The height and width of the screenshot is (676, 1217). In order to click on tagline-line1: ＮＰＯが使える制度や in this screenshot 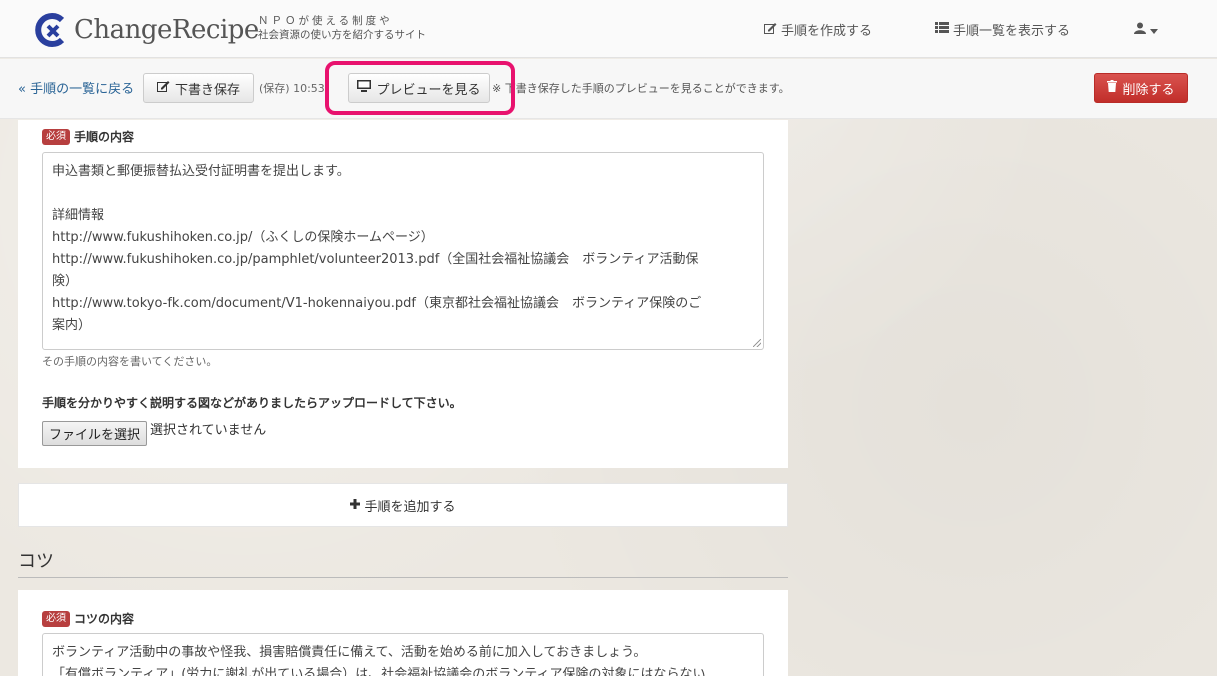, I will do `click(325, 21)`.